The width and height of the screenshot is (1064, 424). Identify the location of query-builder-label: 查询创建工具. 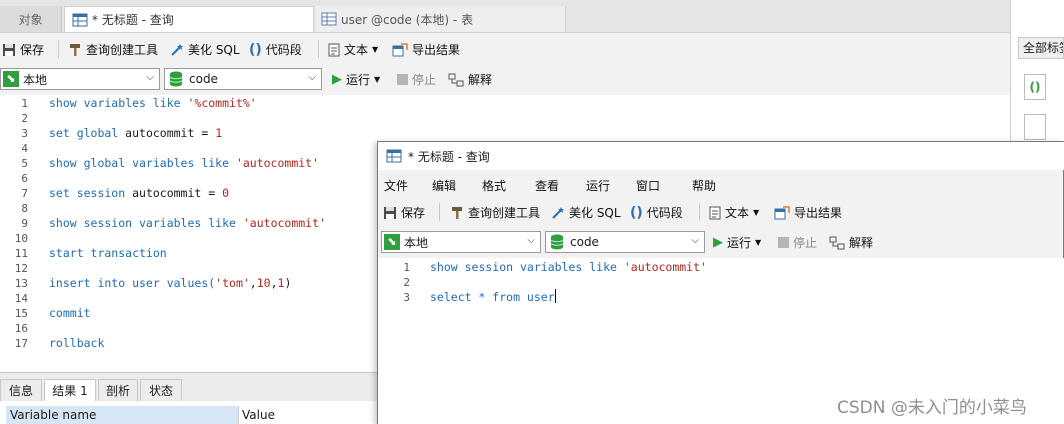
(504, 213).